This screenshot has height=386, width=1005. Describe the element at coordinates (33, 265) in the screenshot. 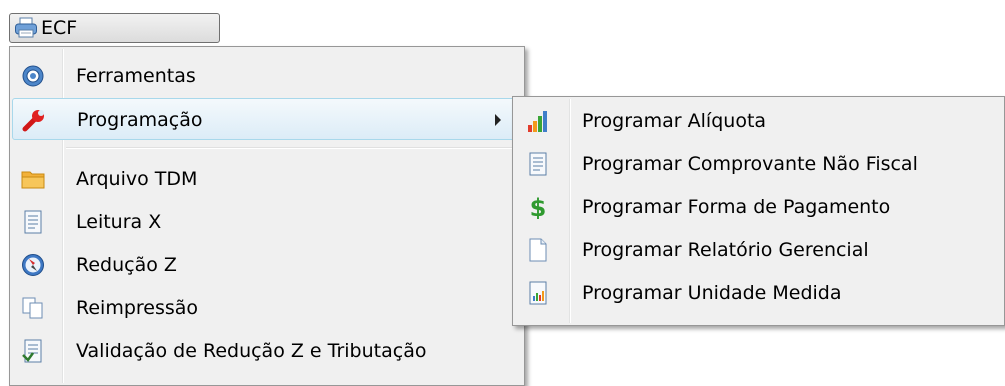

I see `compass-icon` at that location.